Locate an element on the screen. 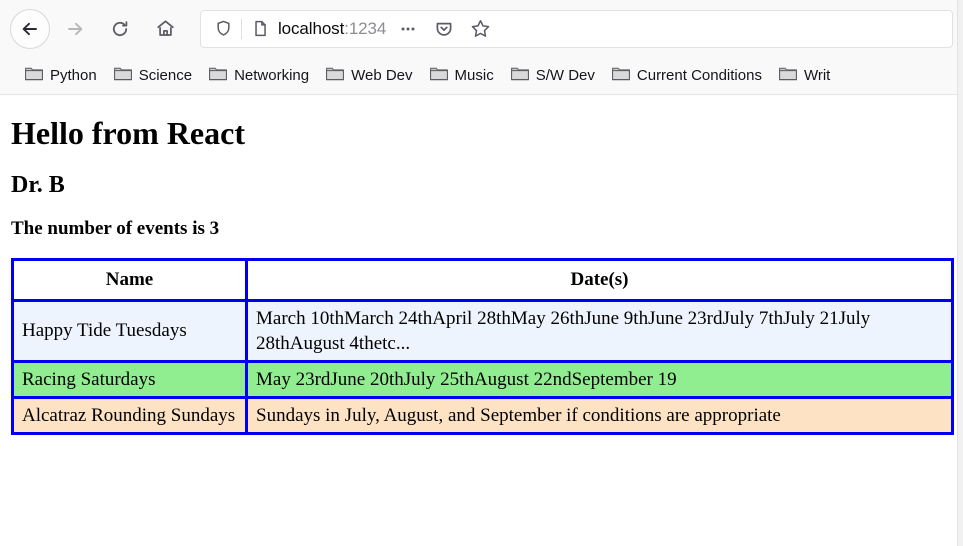 This screenshot has height=546, width=963. bookmark-music: Music is located at coordinates (462, 76).